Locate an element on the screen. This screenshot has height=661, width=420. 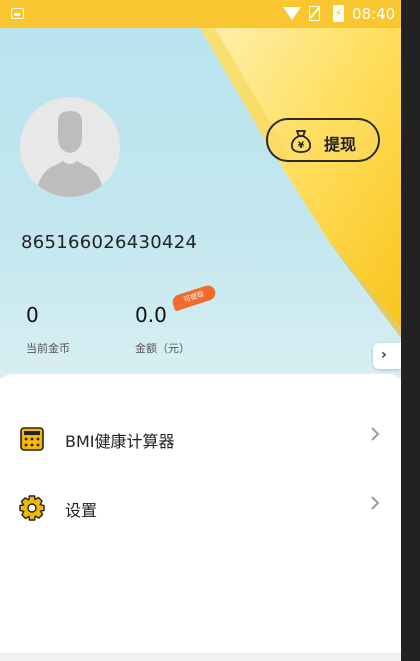
money-bag-icon: ¥ is located at coordinates (301, 141).